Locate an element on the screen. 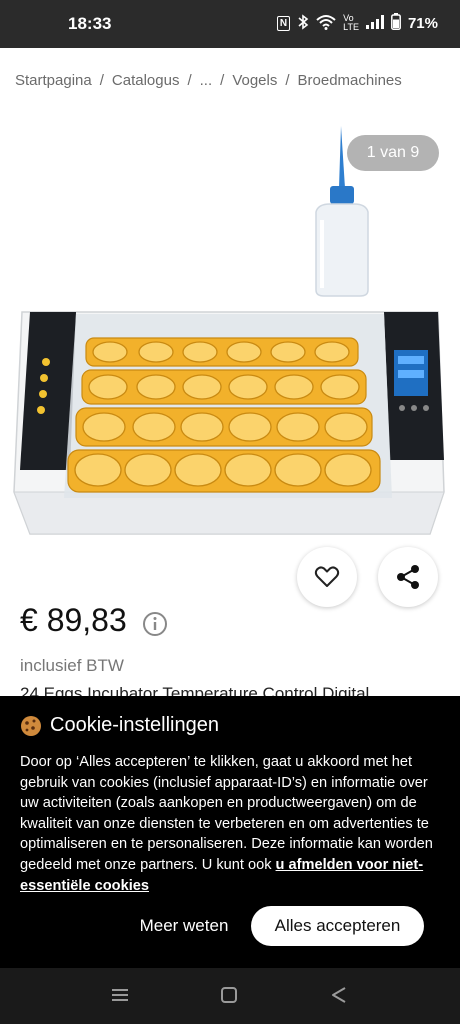 The image size is (460, 1024). accept-all-button: Alles accepteren is located at coordinates (337, 926).